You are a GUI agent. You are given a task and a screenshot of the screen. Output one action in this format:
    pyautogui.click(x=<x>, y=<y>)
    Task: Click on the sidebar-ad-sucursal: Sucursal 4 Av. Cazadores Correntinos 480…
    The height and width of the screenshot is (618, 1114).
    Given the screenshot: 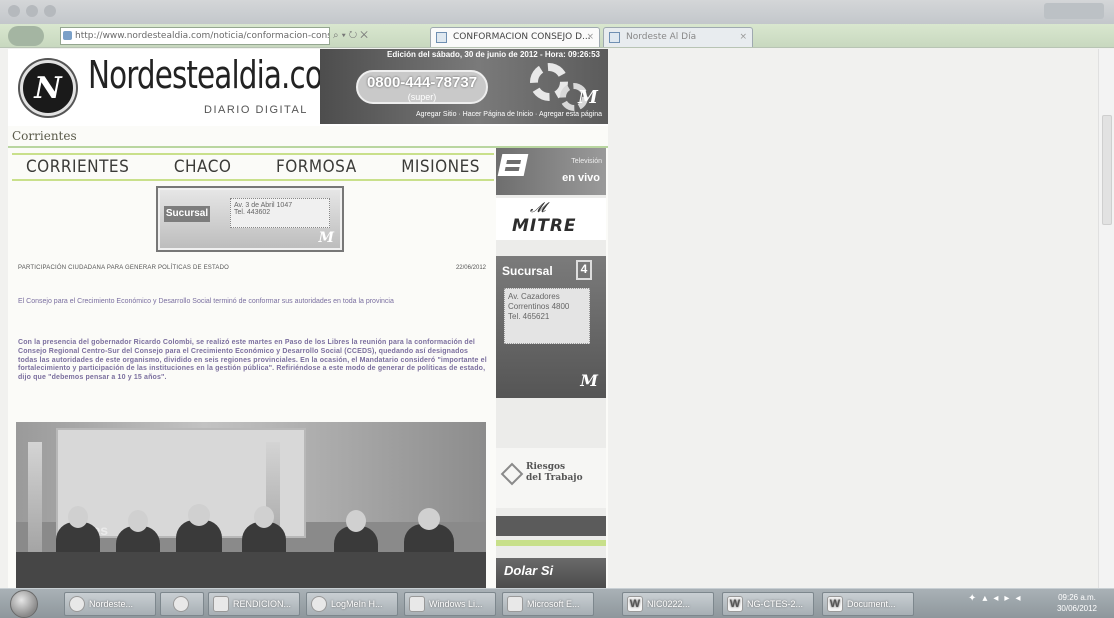 What is the action you would take?
    pyautogui.click(x=551, y=327)
    